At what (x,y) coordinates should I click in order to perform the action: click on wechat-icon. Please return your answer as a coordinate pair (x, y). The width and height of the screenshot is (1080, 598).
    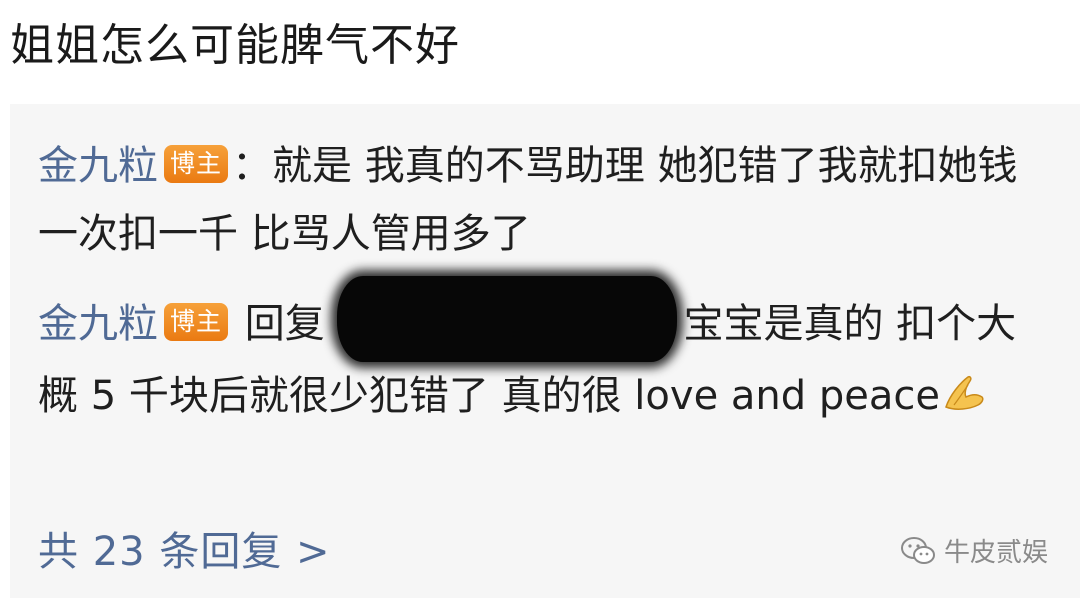
    Looking at the image, I should click on (917, 550).